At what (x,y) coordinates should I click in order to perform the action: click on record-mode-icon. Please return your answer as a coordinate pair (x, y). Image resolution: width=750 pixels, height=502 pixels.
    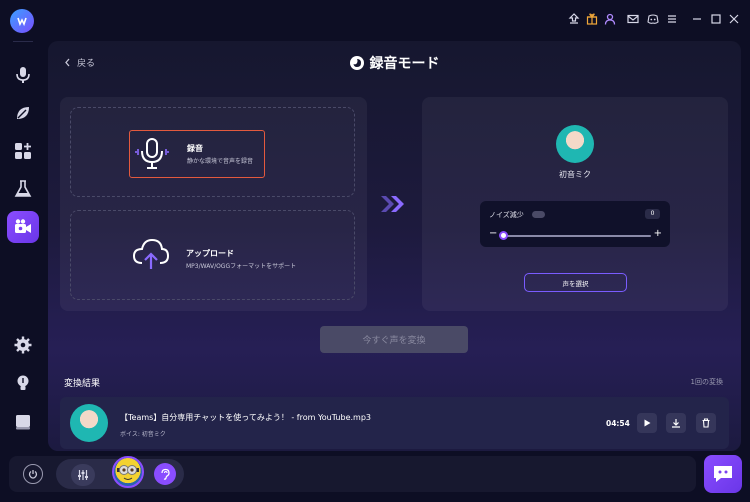
    Looking at the image, I should click on (356, 63).